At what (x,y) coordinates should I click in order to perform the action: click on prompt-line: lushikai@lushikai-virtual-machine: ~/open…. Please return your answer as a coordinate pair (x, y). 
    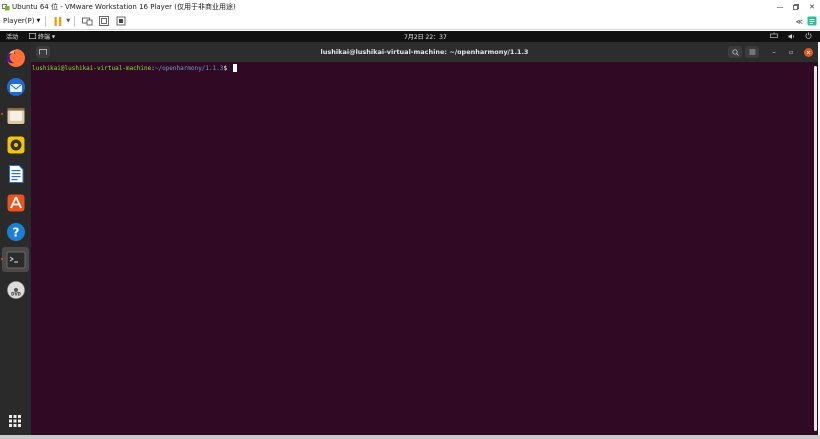
    Looking at the image, I should click on (134, 68).